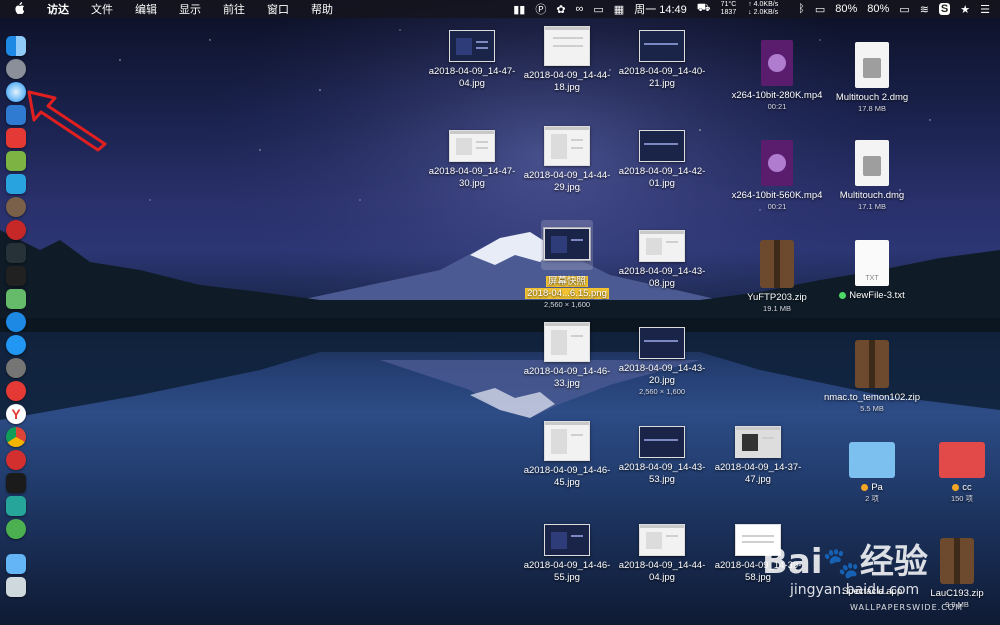  Describe the element at coordinates (567, 160) in the screenshot. I see `desktop-image-file: a2018-04-09_14-44-29.jpg` at that location.